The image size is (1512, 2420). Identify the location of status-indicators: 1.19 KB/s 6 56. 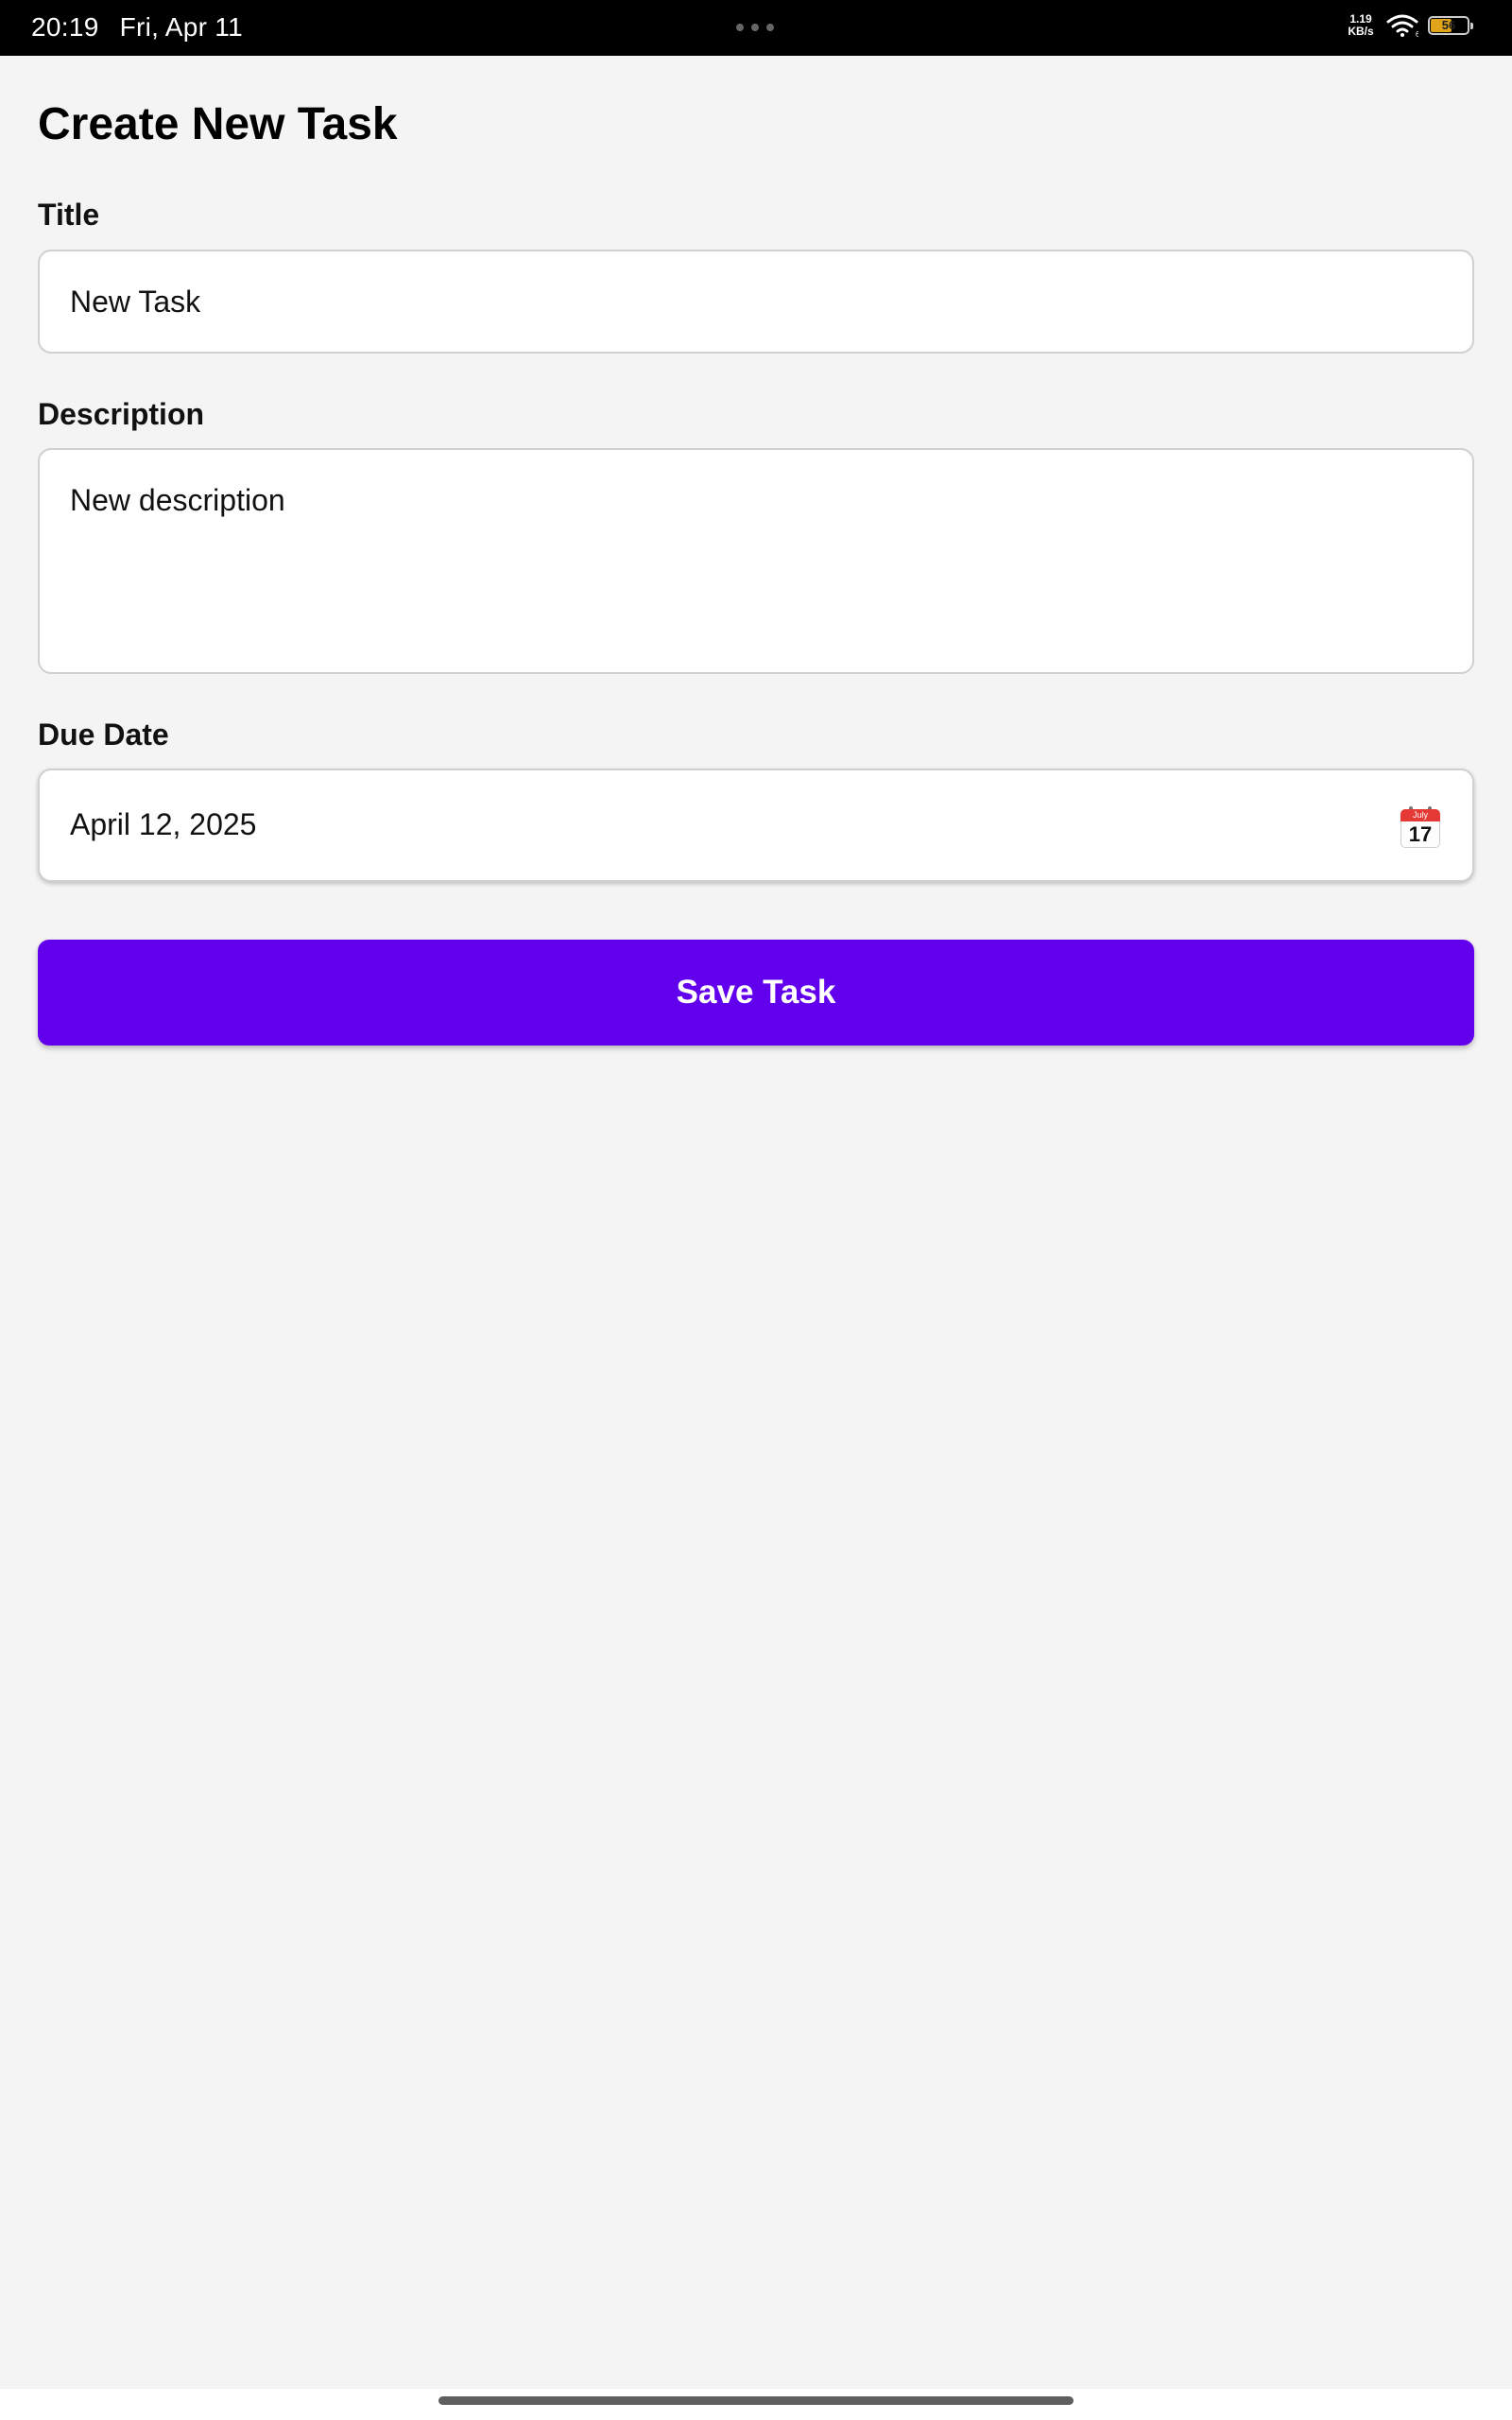
(1409, 26).